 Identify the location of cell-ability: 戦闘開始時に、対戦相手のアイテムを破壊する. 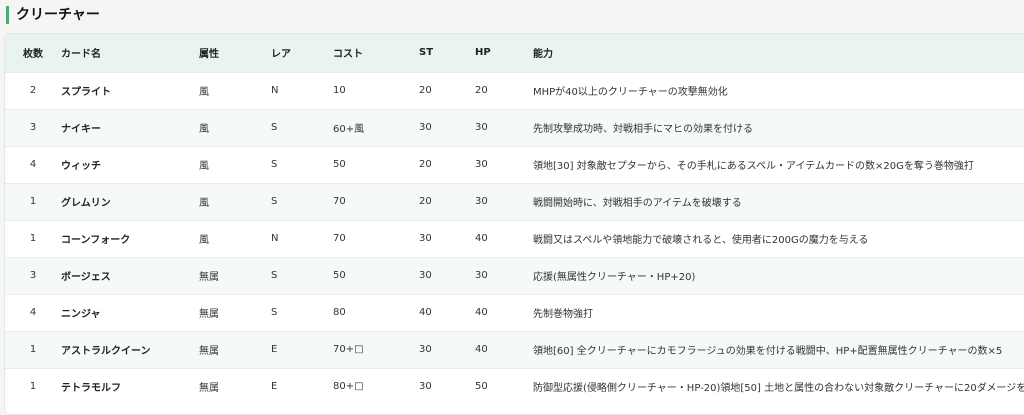
(637, 203).